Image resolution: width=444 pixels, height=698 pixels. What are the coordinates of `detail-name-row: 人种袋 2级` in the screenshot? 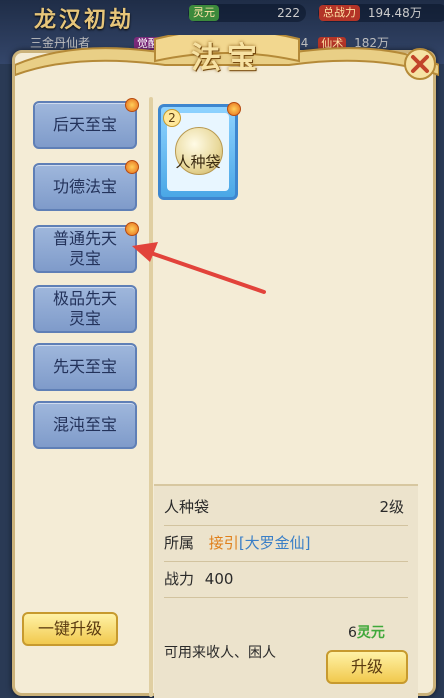 It's located at (286, 507).